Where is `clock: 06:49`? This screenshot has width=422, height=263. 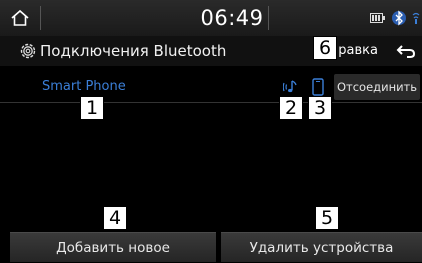
clock: 06:49 is located at coordinates (232, 18).